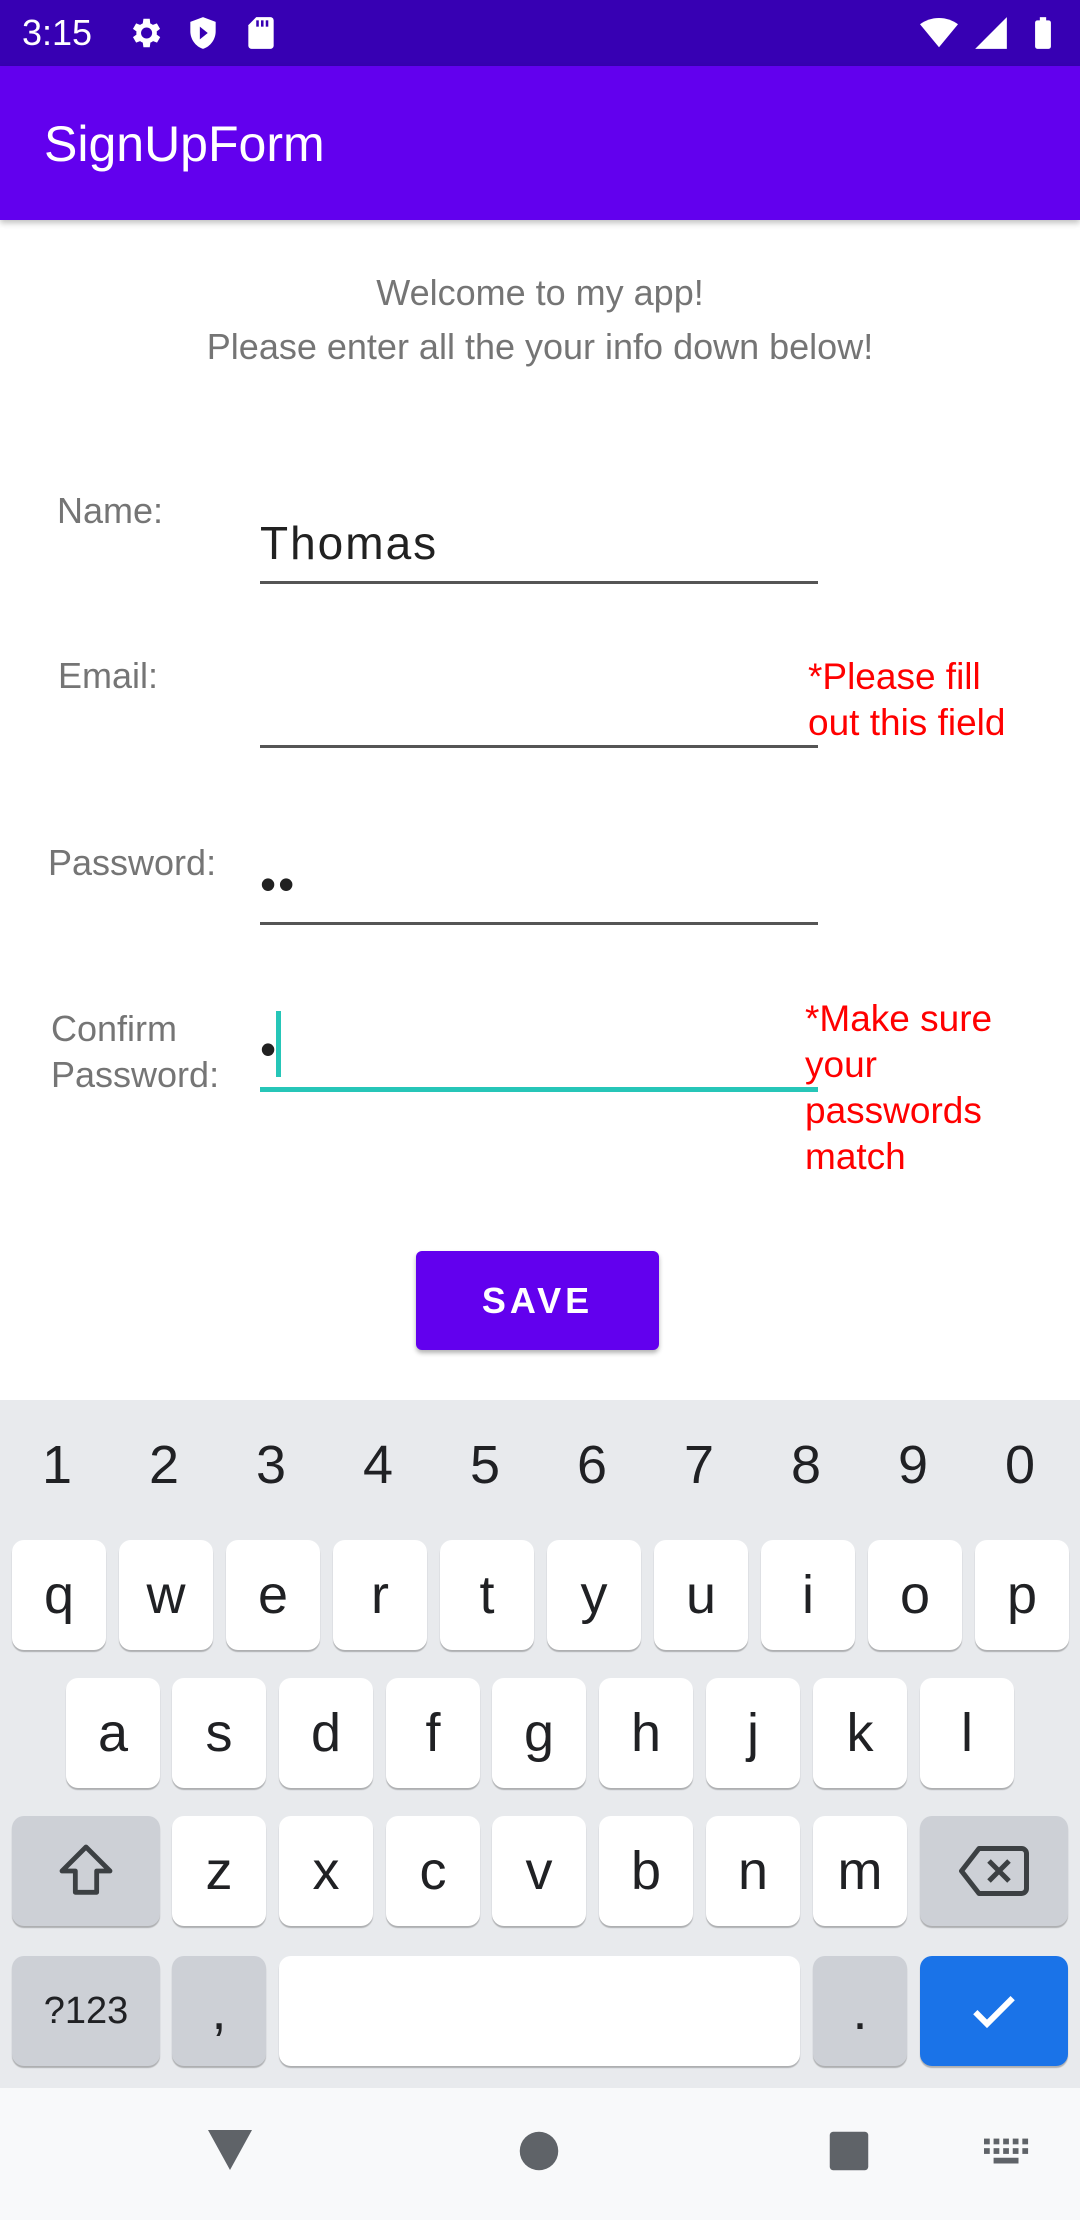 This screenshot has height=2220, width=1080. I want to click on email-error: *Please fill out this field, so click(907, 699).